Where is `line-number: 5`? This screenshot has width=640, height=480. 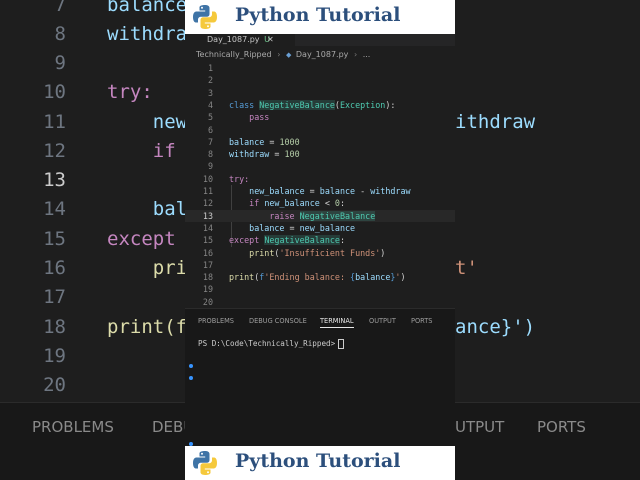 line-number: 5 is located at coordinates (210, 117).